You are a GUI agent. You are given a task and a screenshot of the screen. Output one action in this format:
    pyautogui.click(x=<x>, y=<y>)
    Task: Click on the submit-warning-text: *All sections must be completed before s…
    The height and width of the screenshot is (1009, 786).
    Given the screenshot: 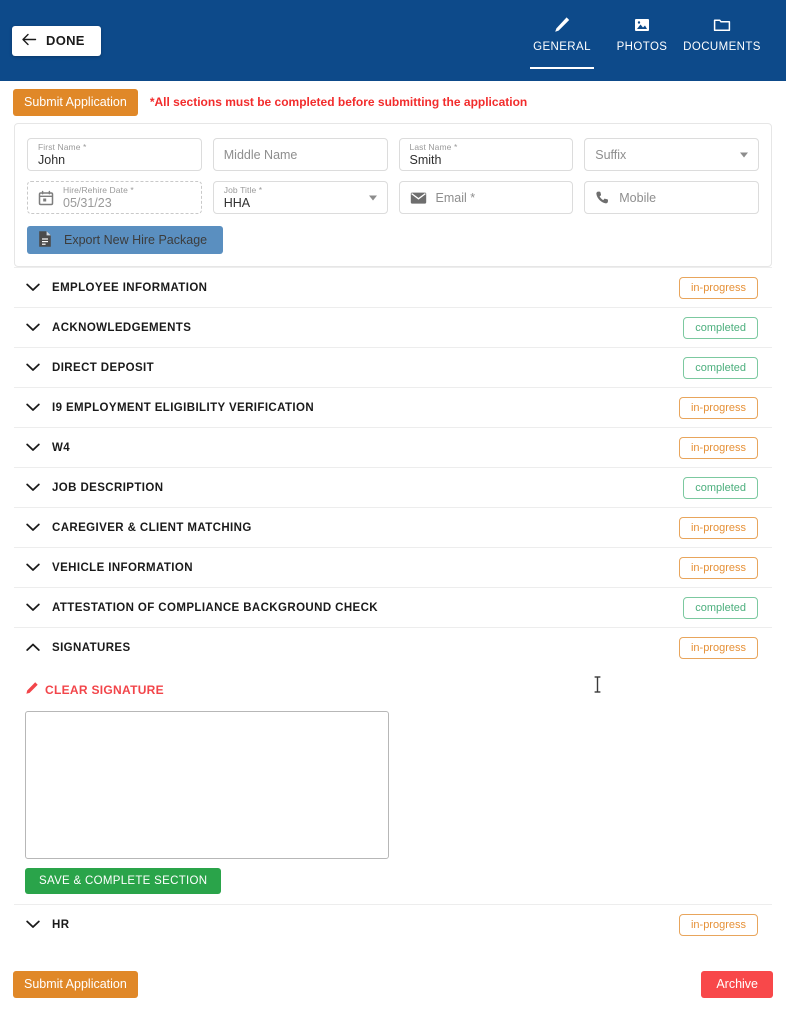 What is the action you would take?
    pyautogui.click(x=338, y=102)
    